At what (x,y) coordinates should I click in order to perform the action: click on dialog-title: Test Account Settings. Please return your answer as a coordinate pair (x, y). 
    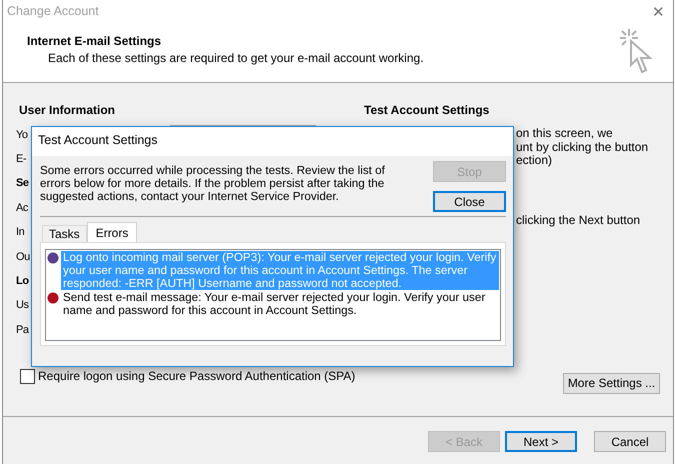
    Looking at the image, I should click on (272, 141).